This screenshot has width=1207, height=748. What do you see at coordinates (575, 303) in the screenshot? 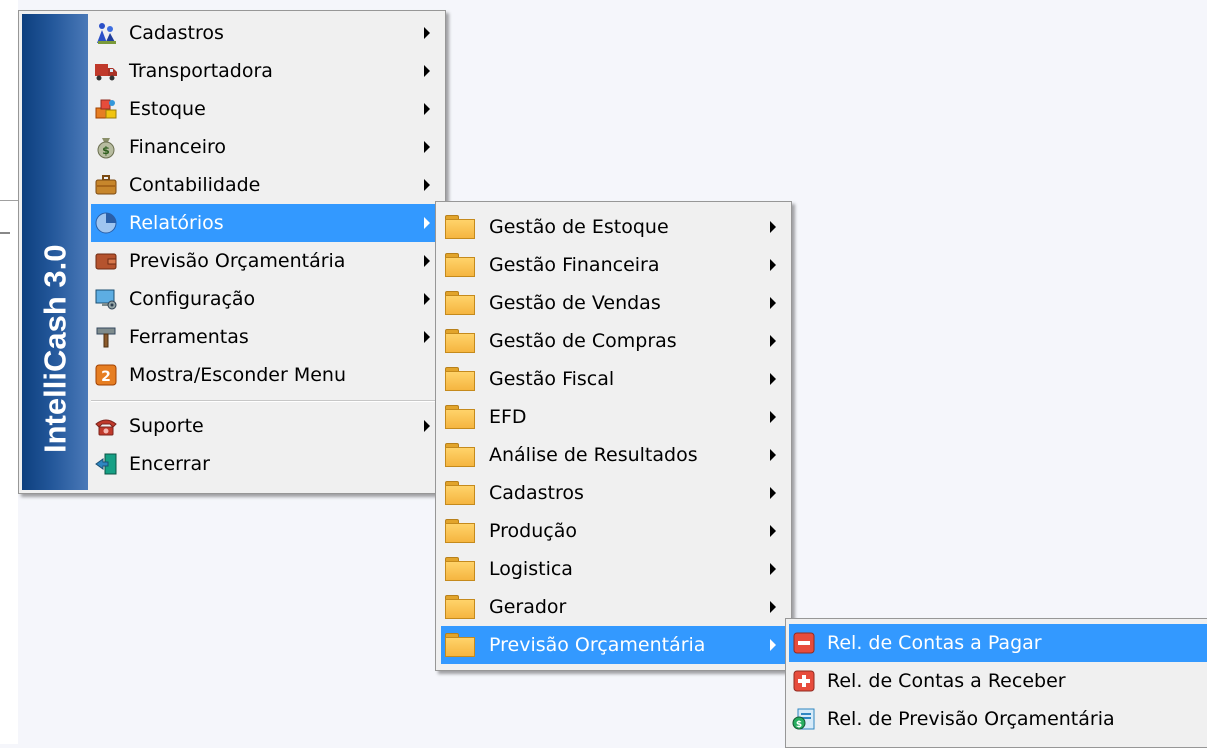
I see `submenu-item-label: Gestão de Vendas` at bounding box center [575, 303].